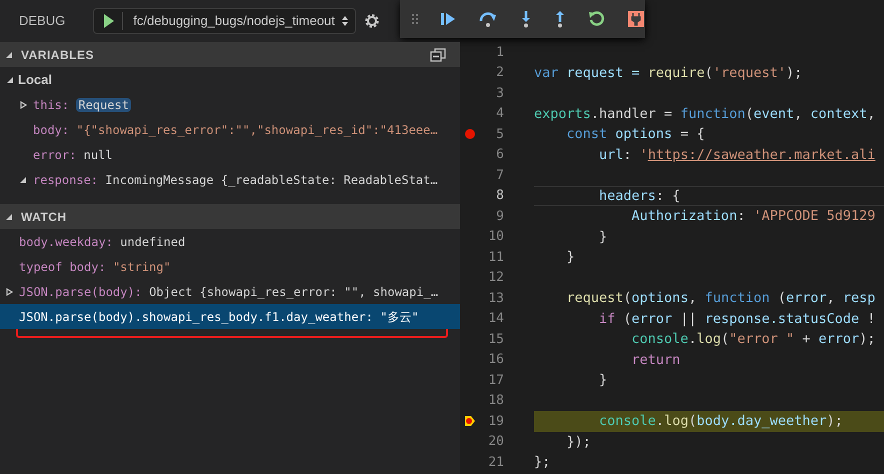  Describe the element at coordinates (219, 317) in the screenshot. I see `tree-entry: JSON.parse(body).showapi_res_body.f1.day_weather: "多云"` at that location.